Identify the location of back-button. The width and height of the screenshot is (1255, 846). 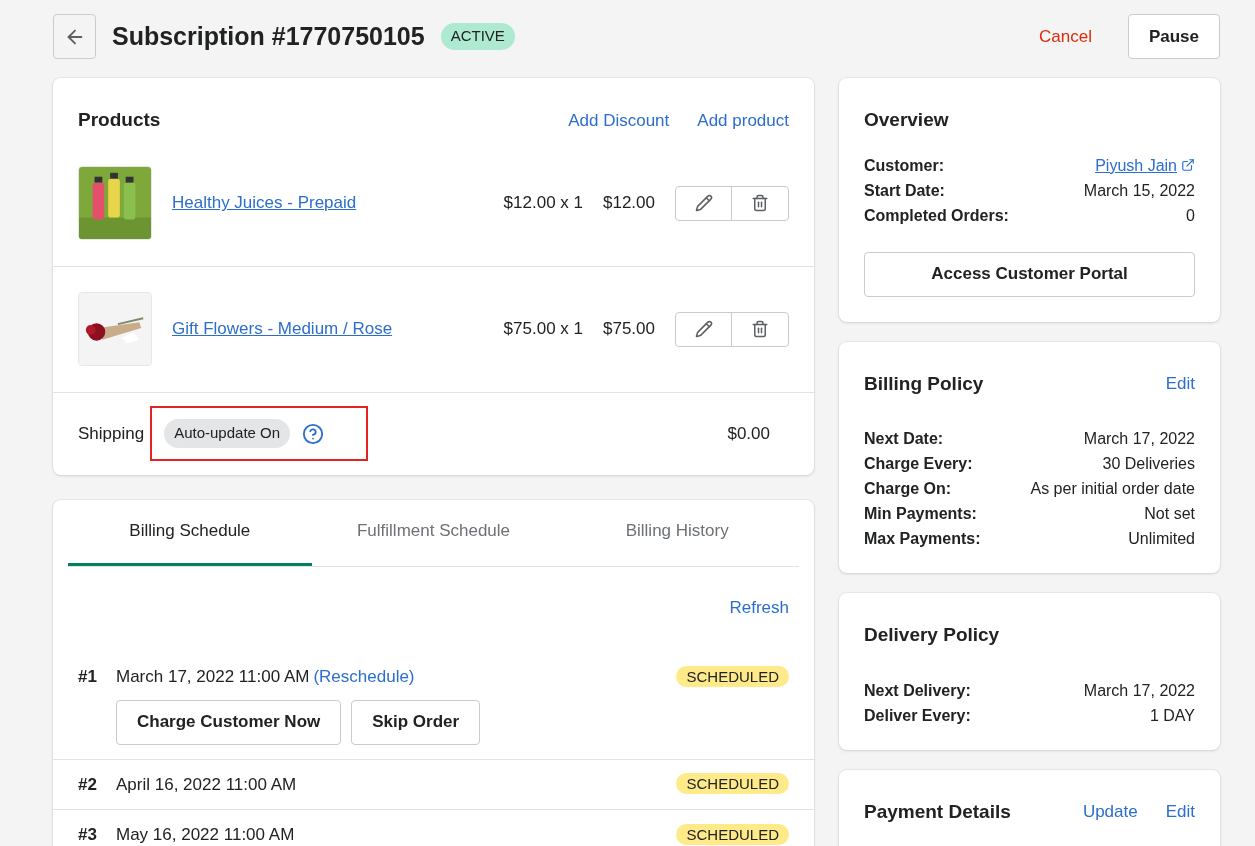
(74, 36).